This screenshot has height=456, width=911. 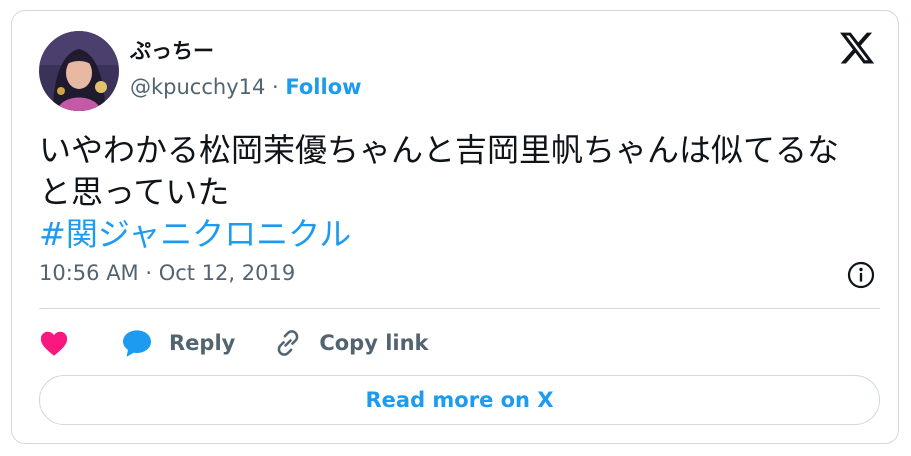 I want to click on speech-bubble-icon, so click(x=137, y=343).